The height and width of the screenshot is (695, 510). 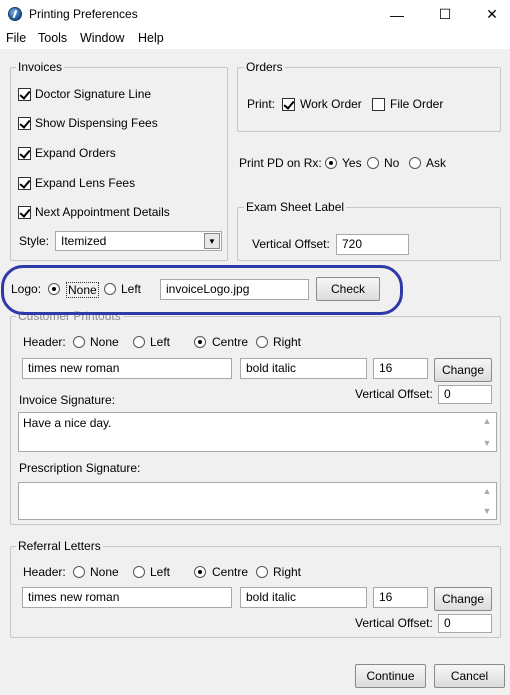 What do you see at coordinates (212, 241) in the screenshot?
I see `chevron-down-icon: ▼` at bounding box center [212, 241].